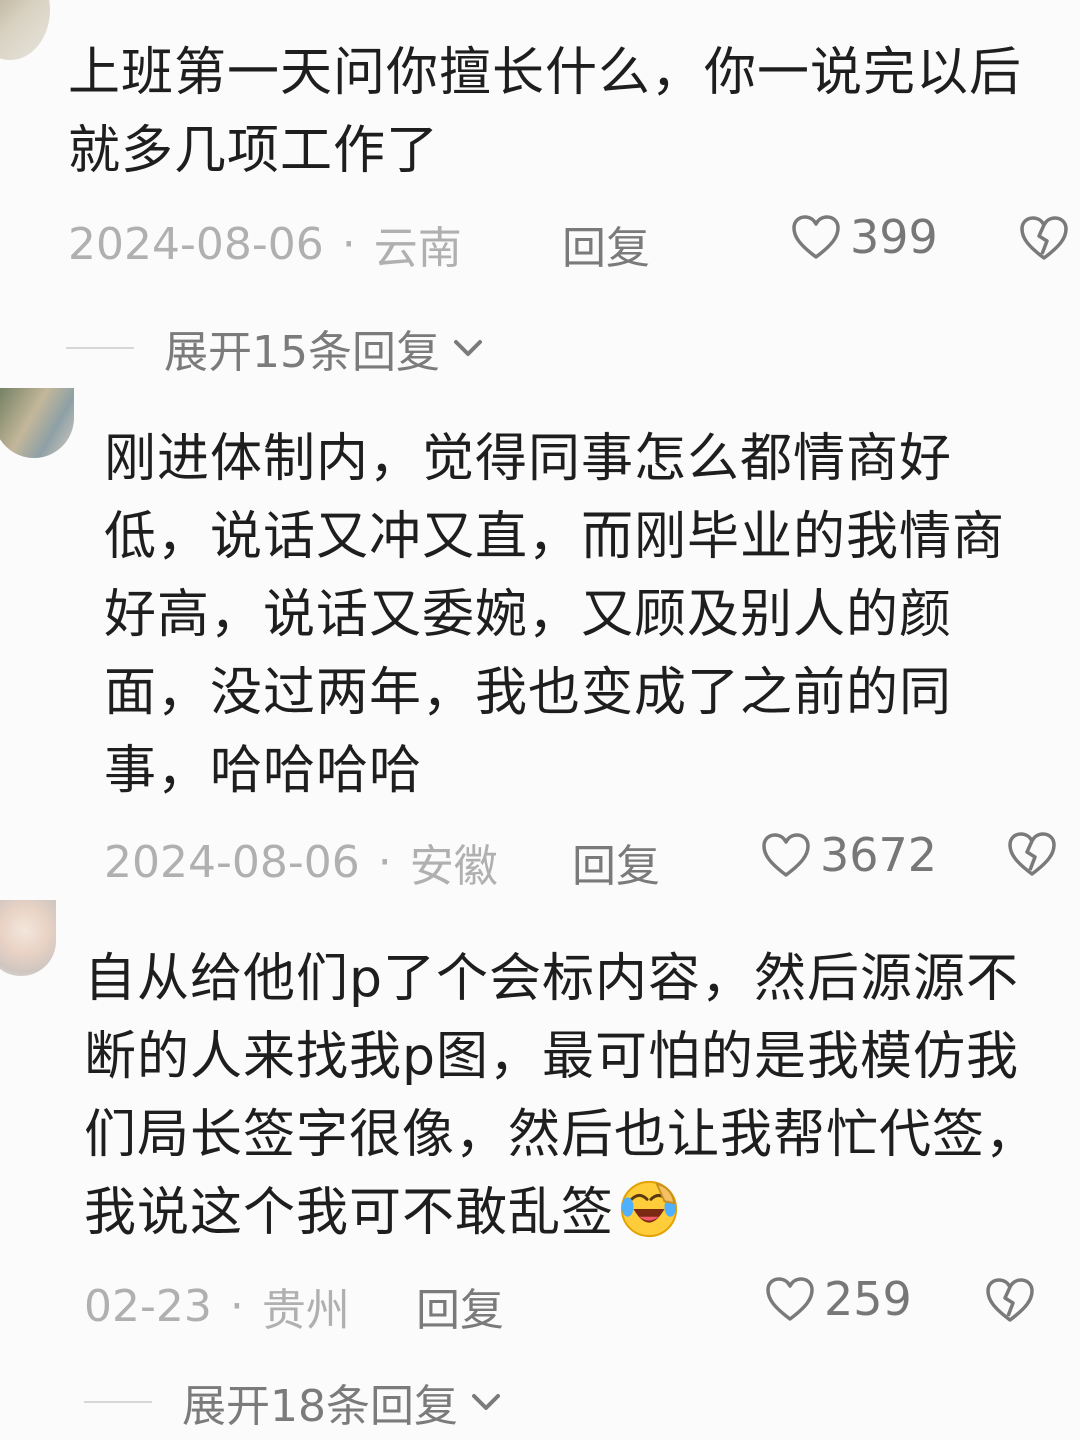 The image size is (1080, 1440). I want to click on expand-replies: 展开18条回复, so click(294, 1402).